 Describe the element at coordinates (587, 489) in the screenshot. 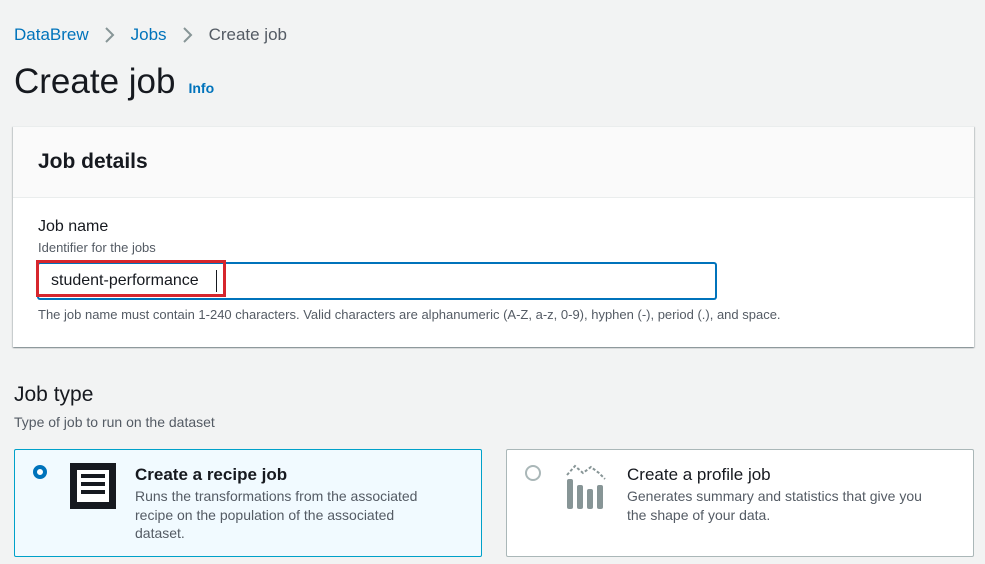

I see `profile-chart-icon` at that location.